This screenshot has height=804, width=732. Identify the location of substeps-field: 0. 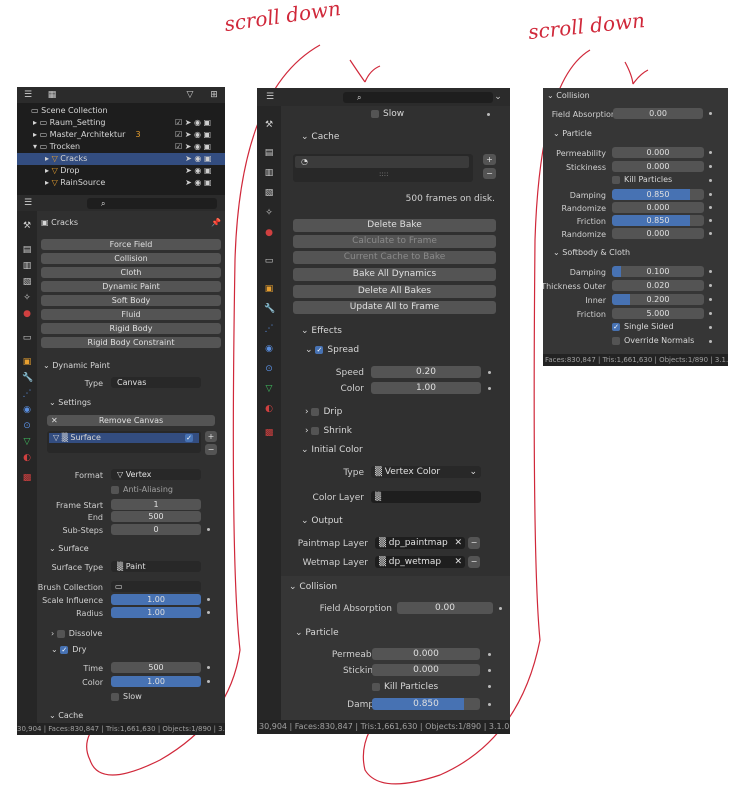
(156, 529).